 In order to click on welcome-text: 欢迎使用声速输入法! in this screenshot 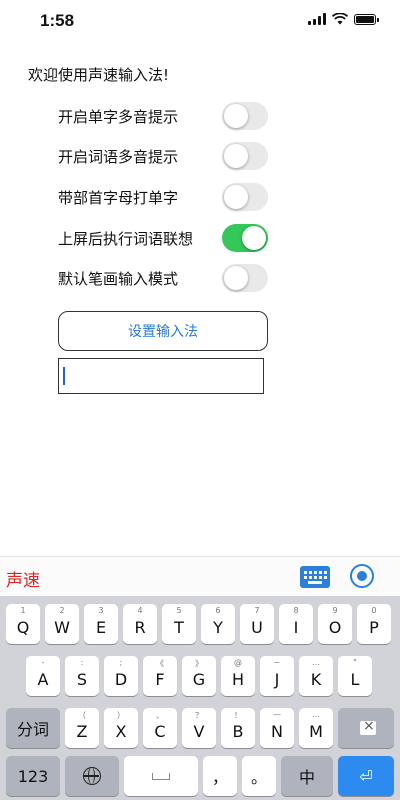, I will do `click(99, 75)`.